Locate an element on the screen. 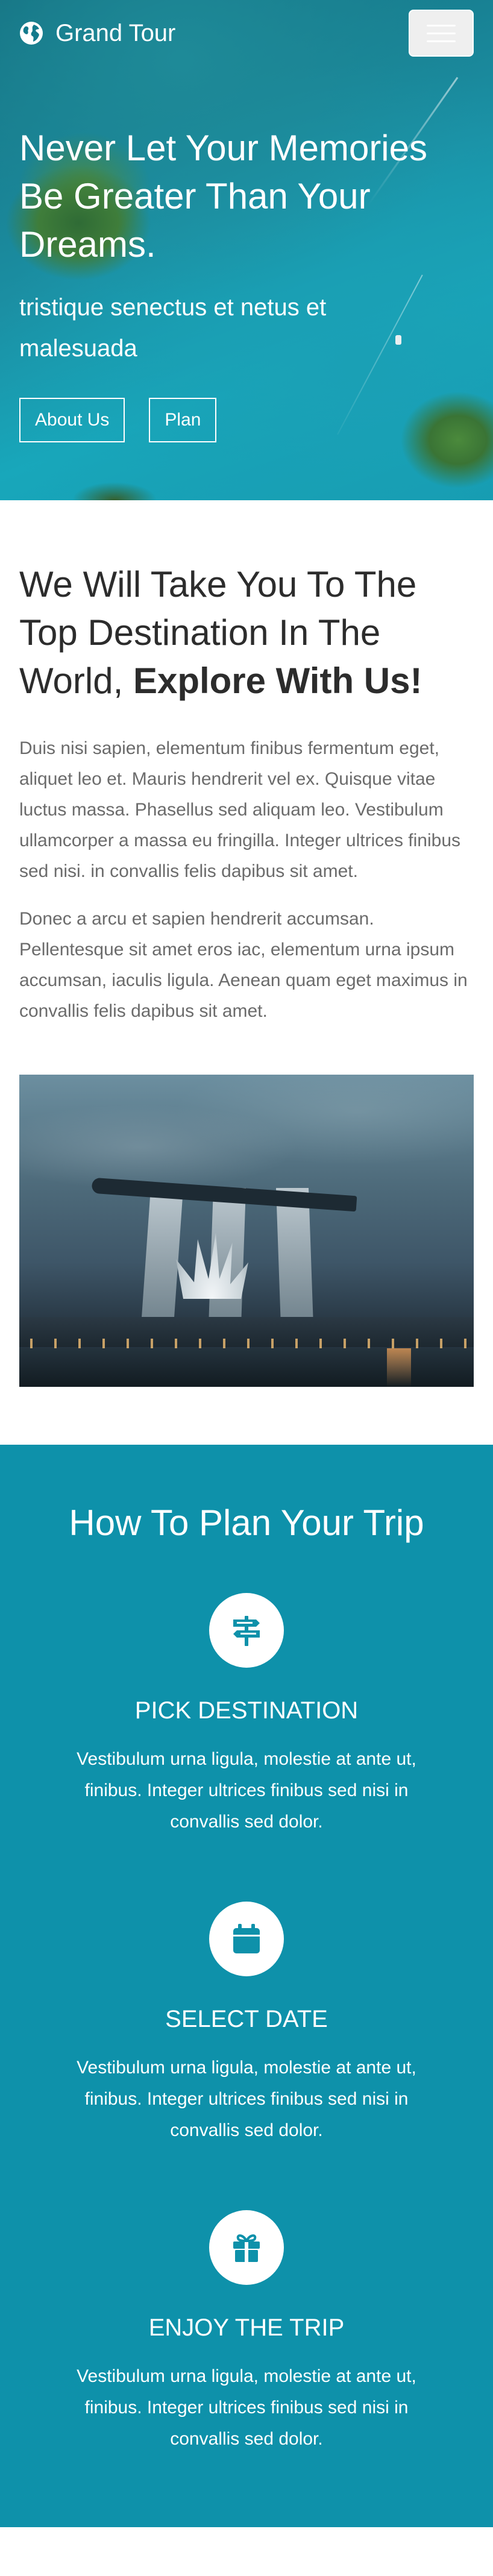 The width and height of the screenshot is (493, 2576). hero-buttons: About Us Plan is located at coordinates (118, 420).